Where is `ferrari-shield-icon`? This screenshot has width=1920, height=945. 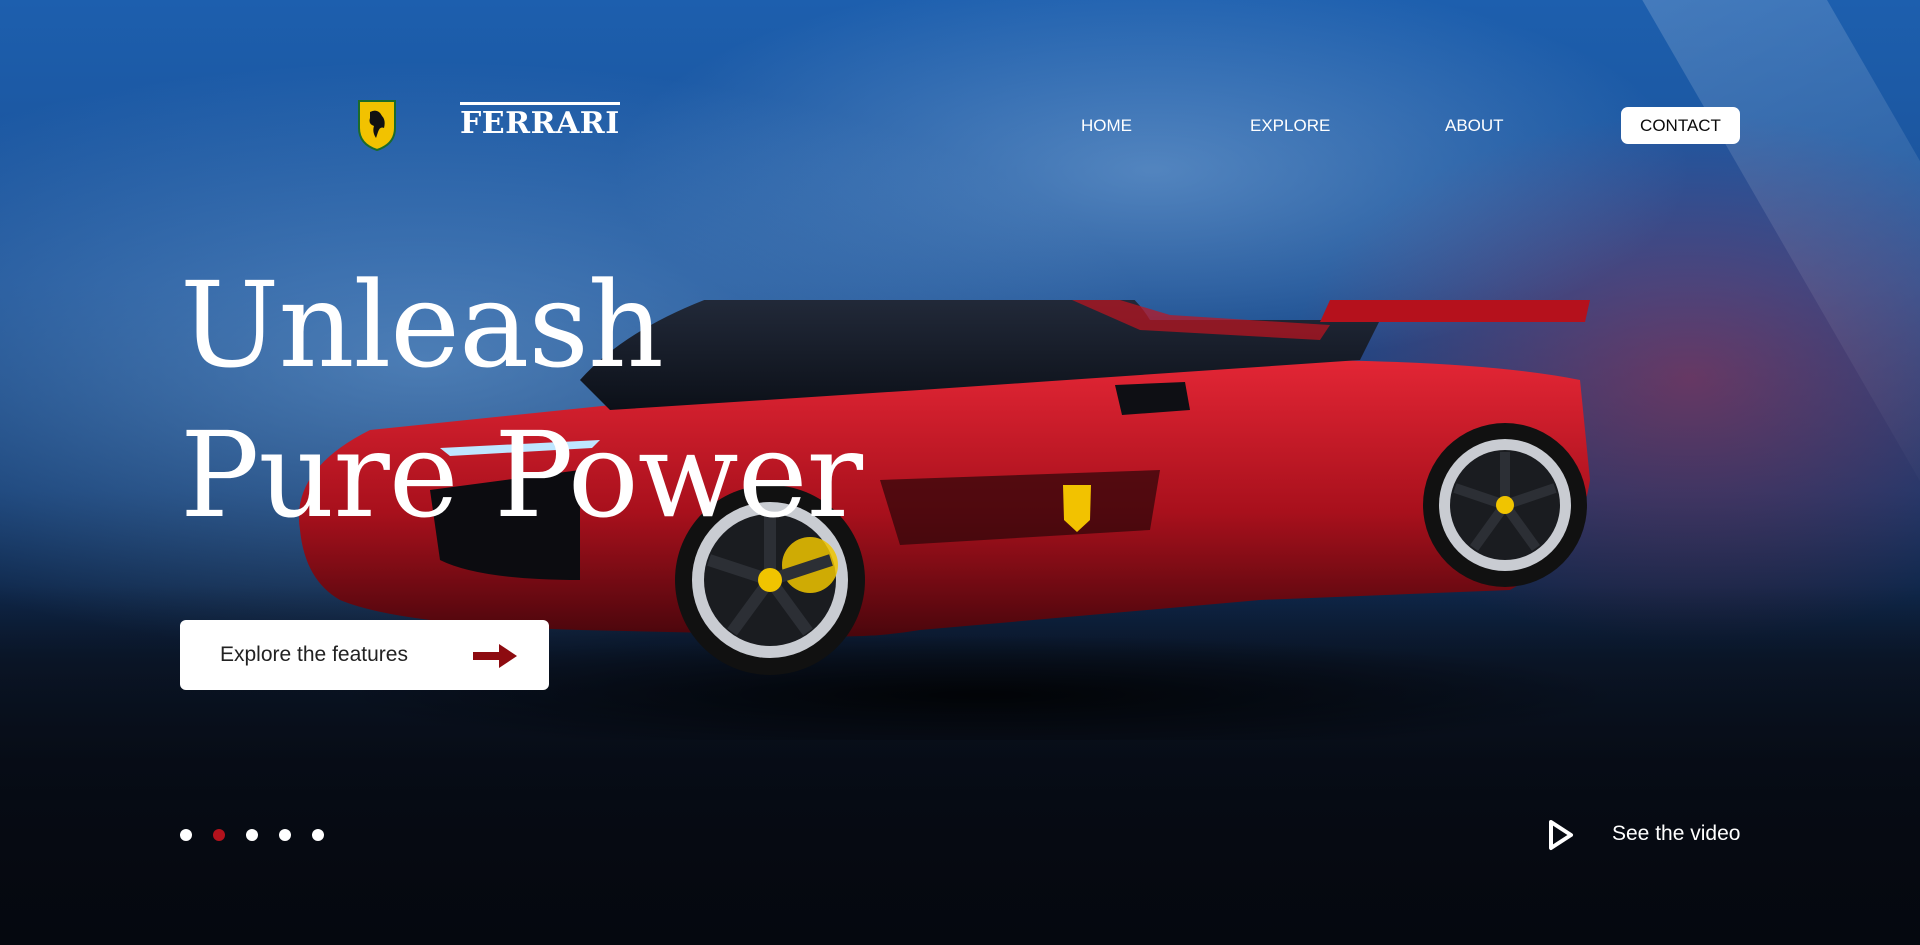
ferrari-shield-icon is located at coordinates (377, 125).